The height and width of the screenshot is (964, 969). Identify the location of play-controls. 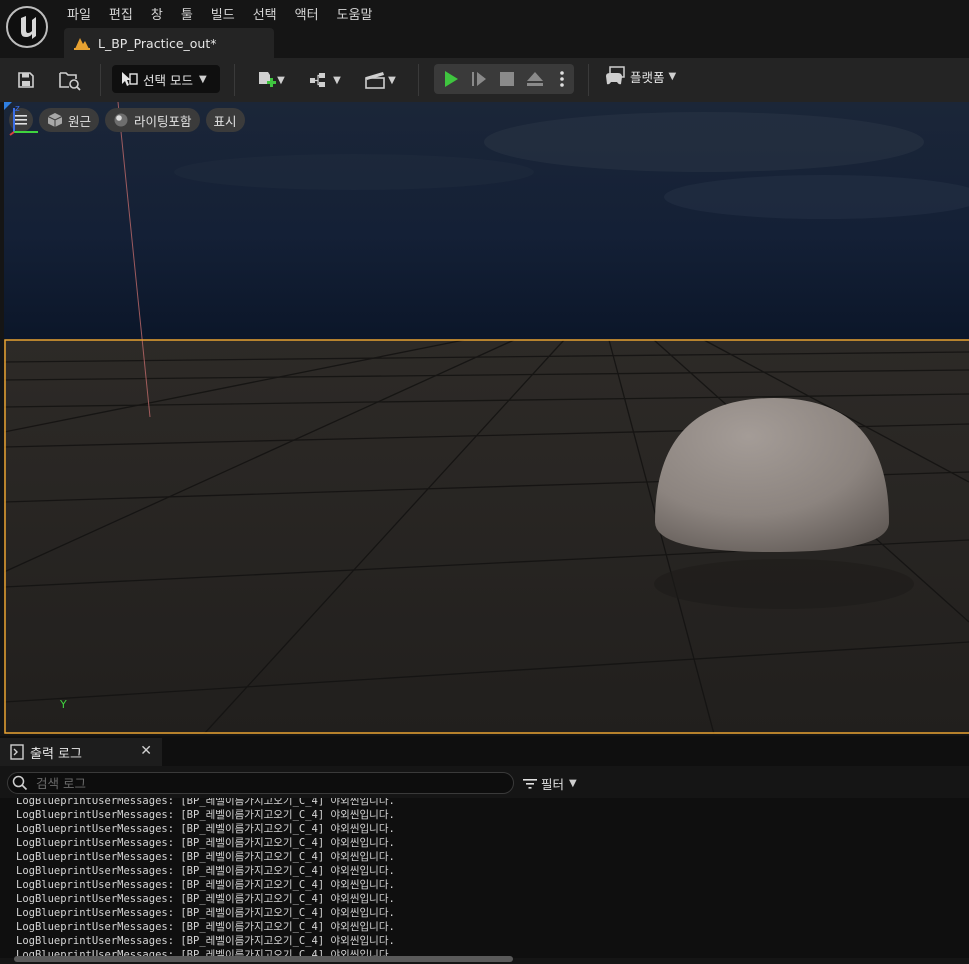
(504, 79).